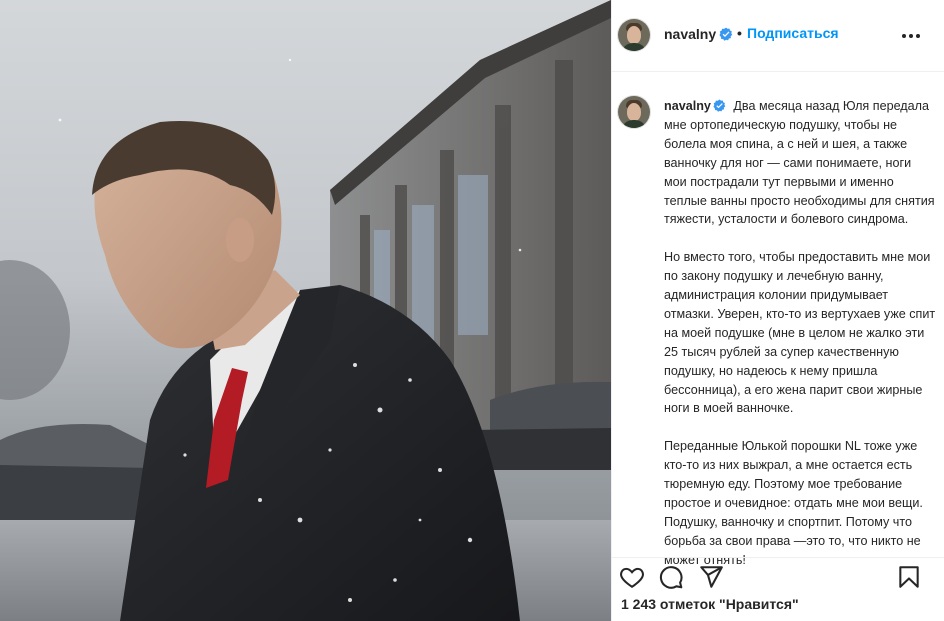 The height and width of the screenshot is (621, 944). I want to click on heart-icon, so click(632, 577).